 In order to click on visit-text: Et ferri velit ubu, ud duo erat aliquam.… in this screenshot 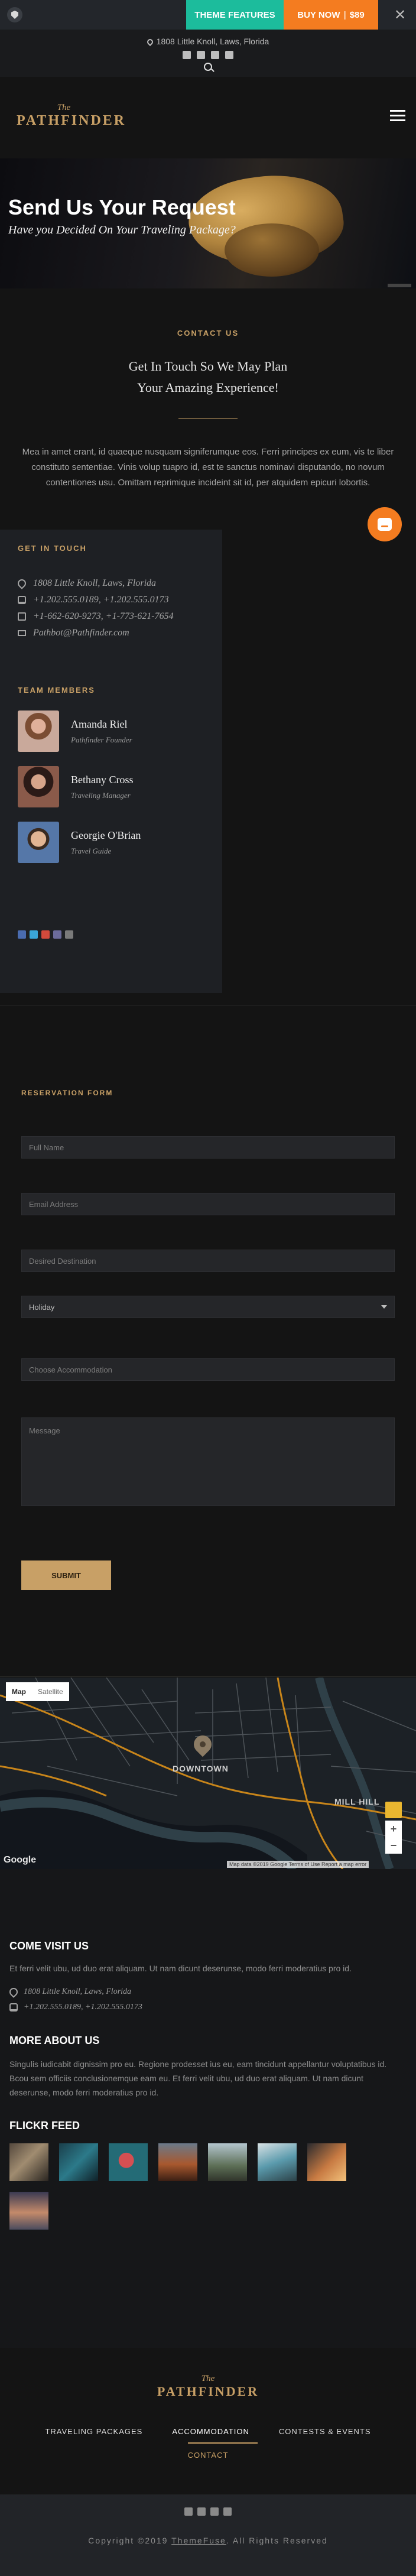, I will do `click(180, 1968)`.